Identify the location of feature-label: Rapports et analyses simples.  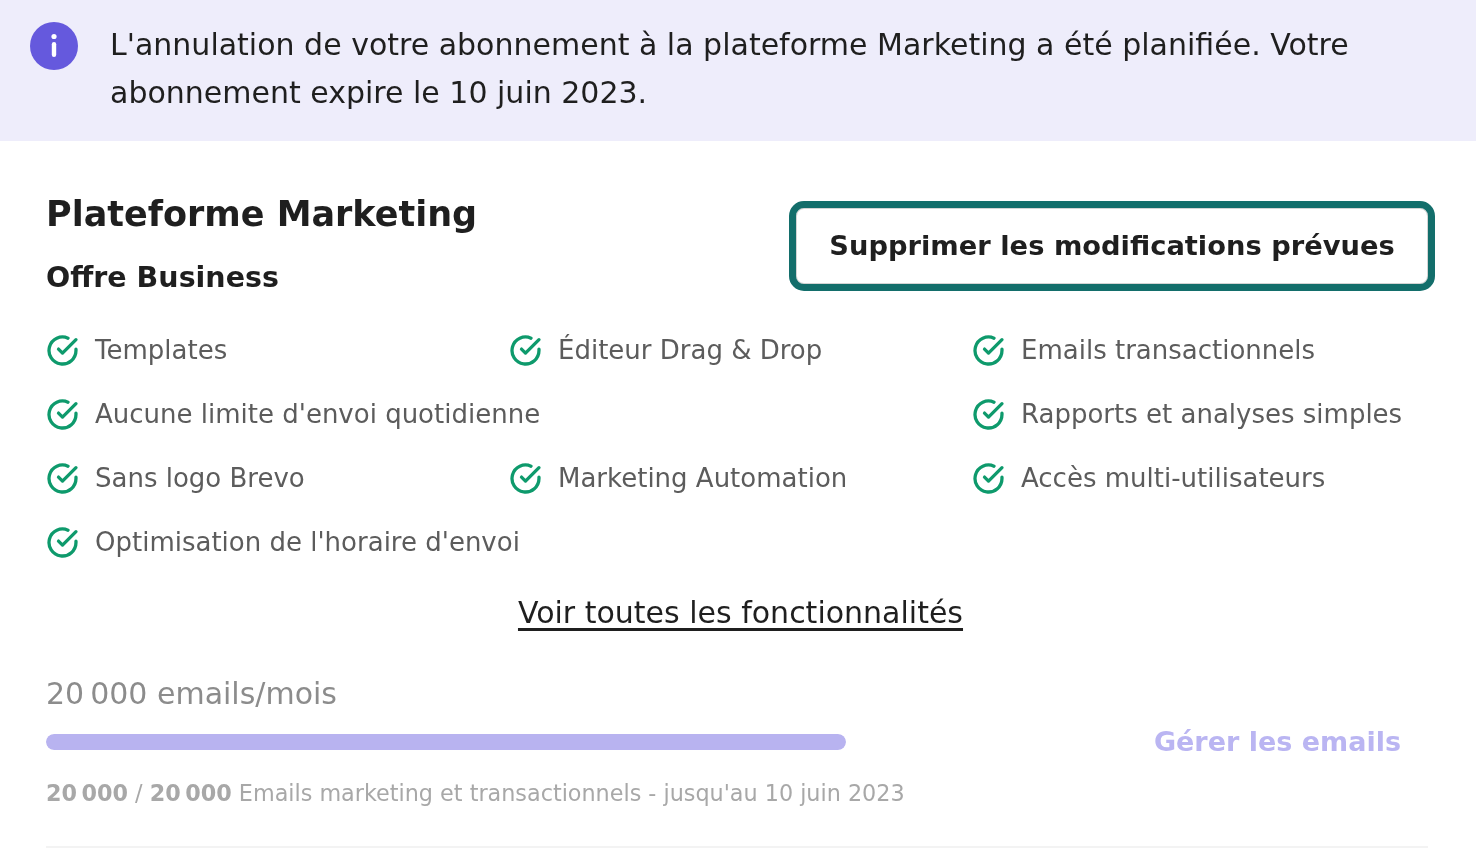
(1212, 414).